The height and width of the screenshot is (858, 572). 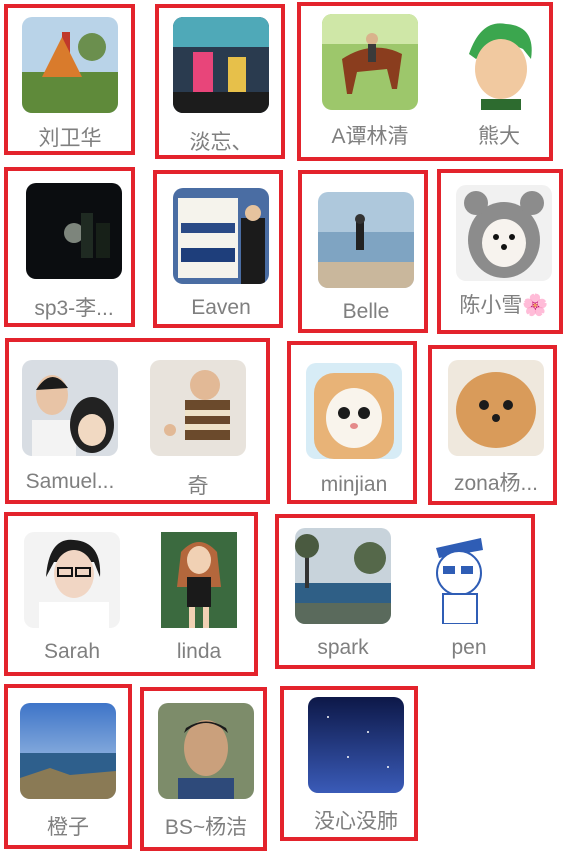 What do you see at coordinates (72, 651) in the screenshot?
I see `contact-name: Sarah` at bounding box center [72, 651].